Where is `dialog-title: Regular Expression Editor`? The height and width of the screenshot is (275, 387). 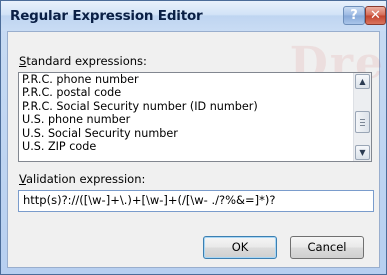 dialog-title: Regular Expression Editor is located at coordinates (106, 16).